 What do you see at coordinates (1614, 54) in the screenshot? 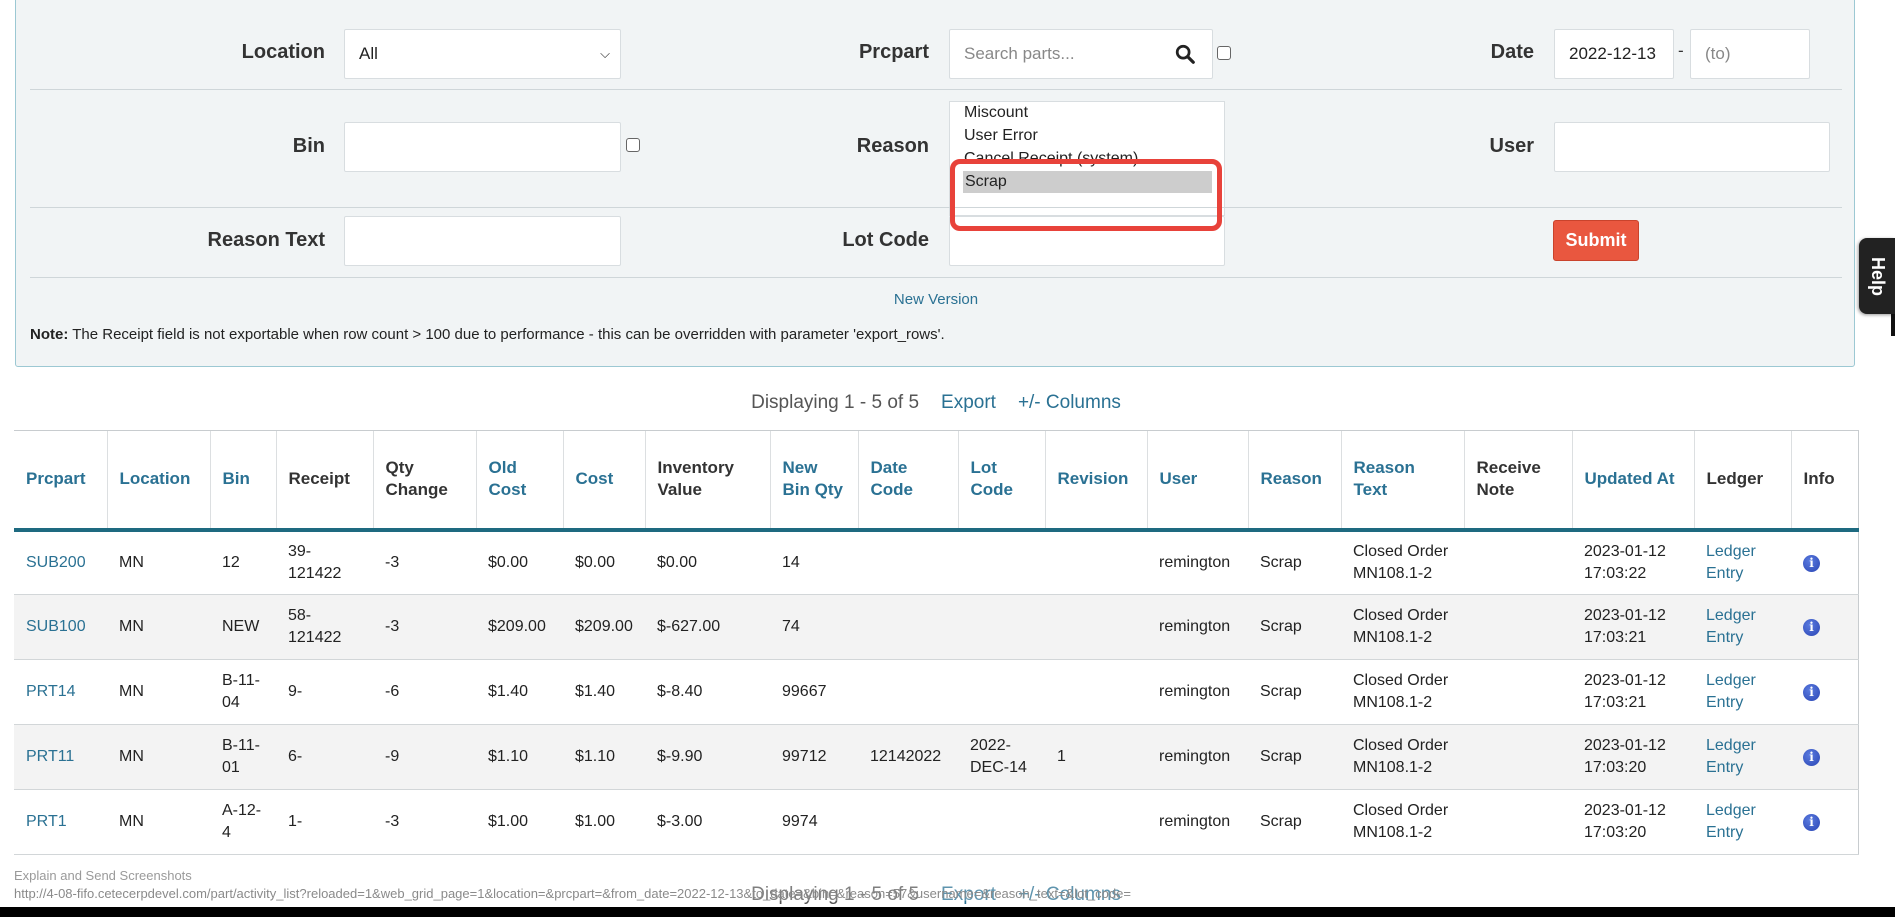
I see `date-from-input: 2022-12-13` at bounding box center [1614, 54].